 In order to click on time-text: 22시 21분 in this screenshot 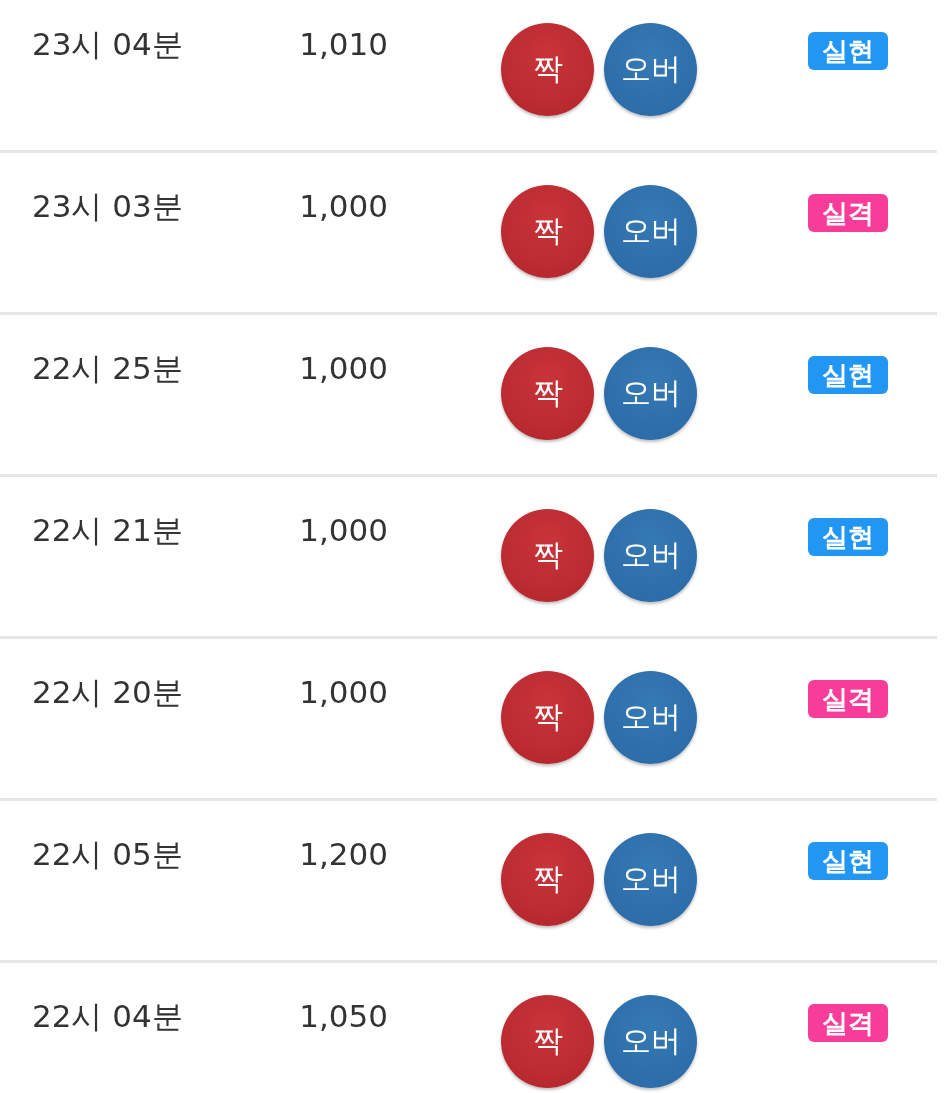, I will do `click(108, 530)`.